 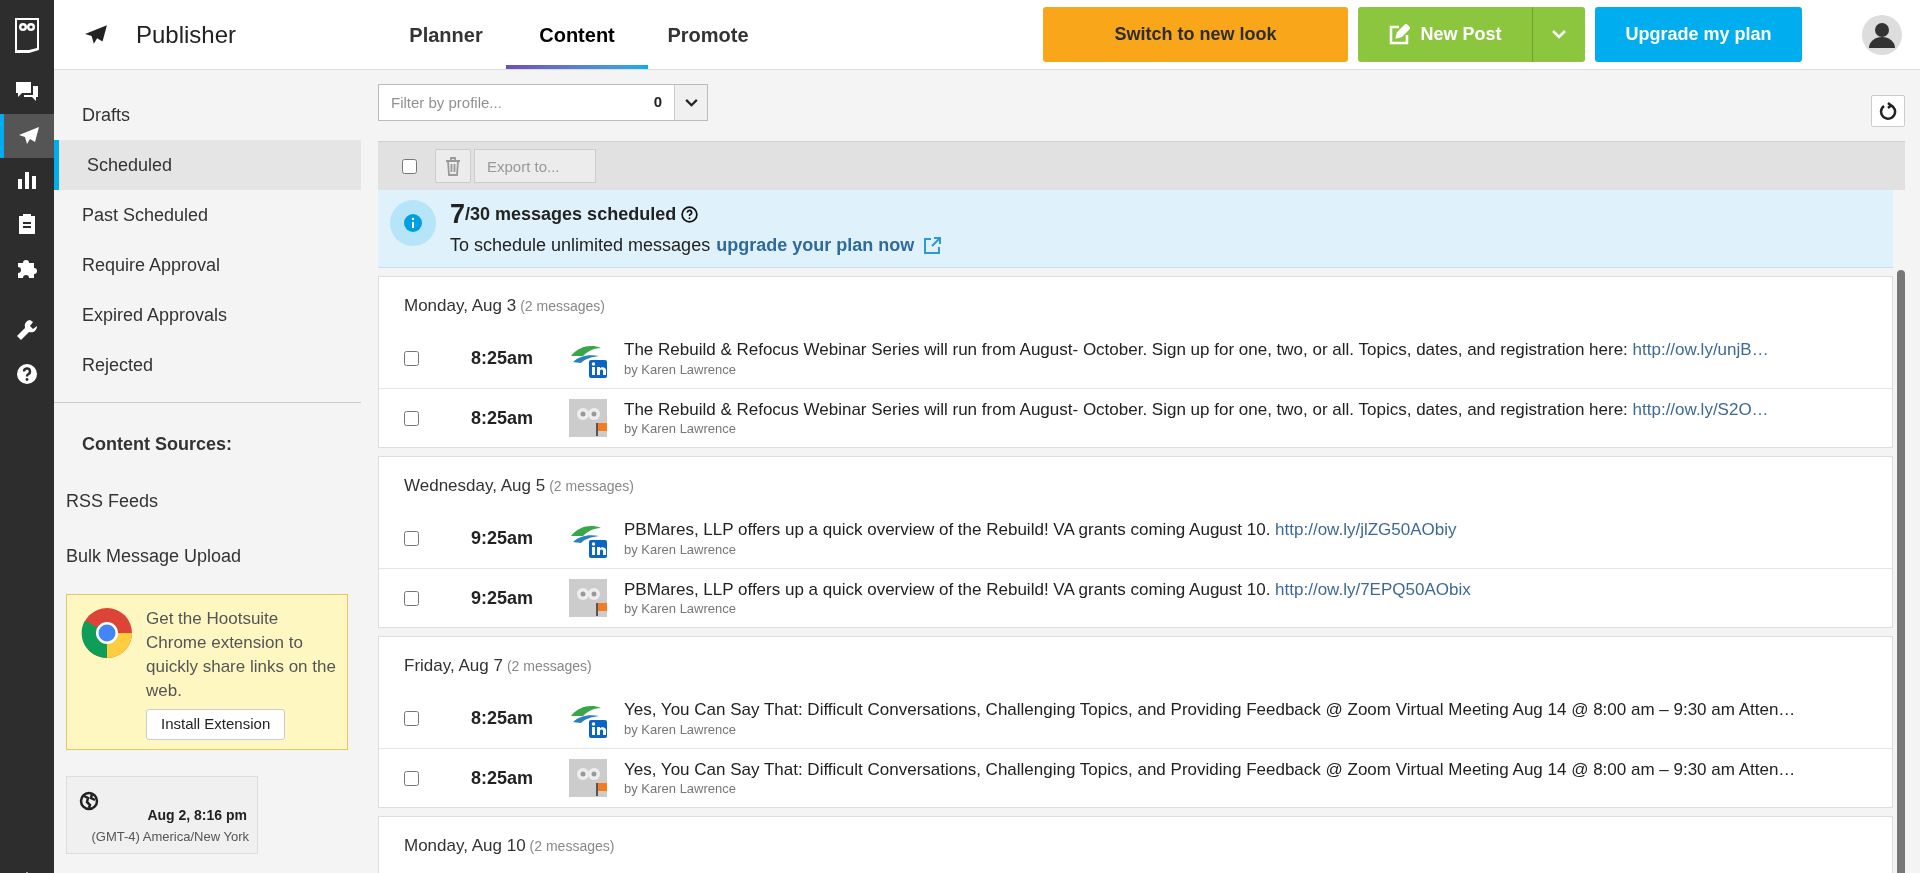 I want to click on trash-icon, so click(x=453, y=166).